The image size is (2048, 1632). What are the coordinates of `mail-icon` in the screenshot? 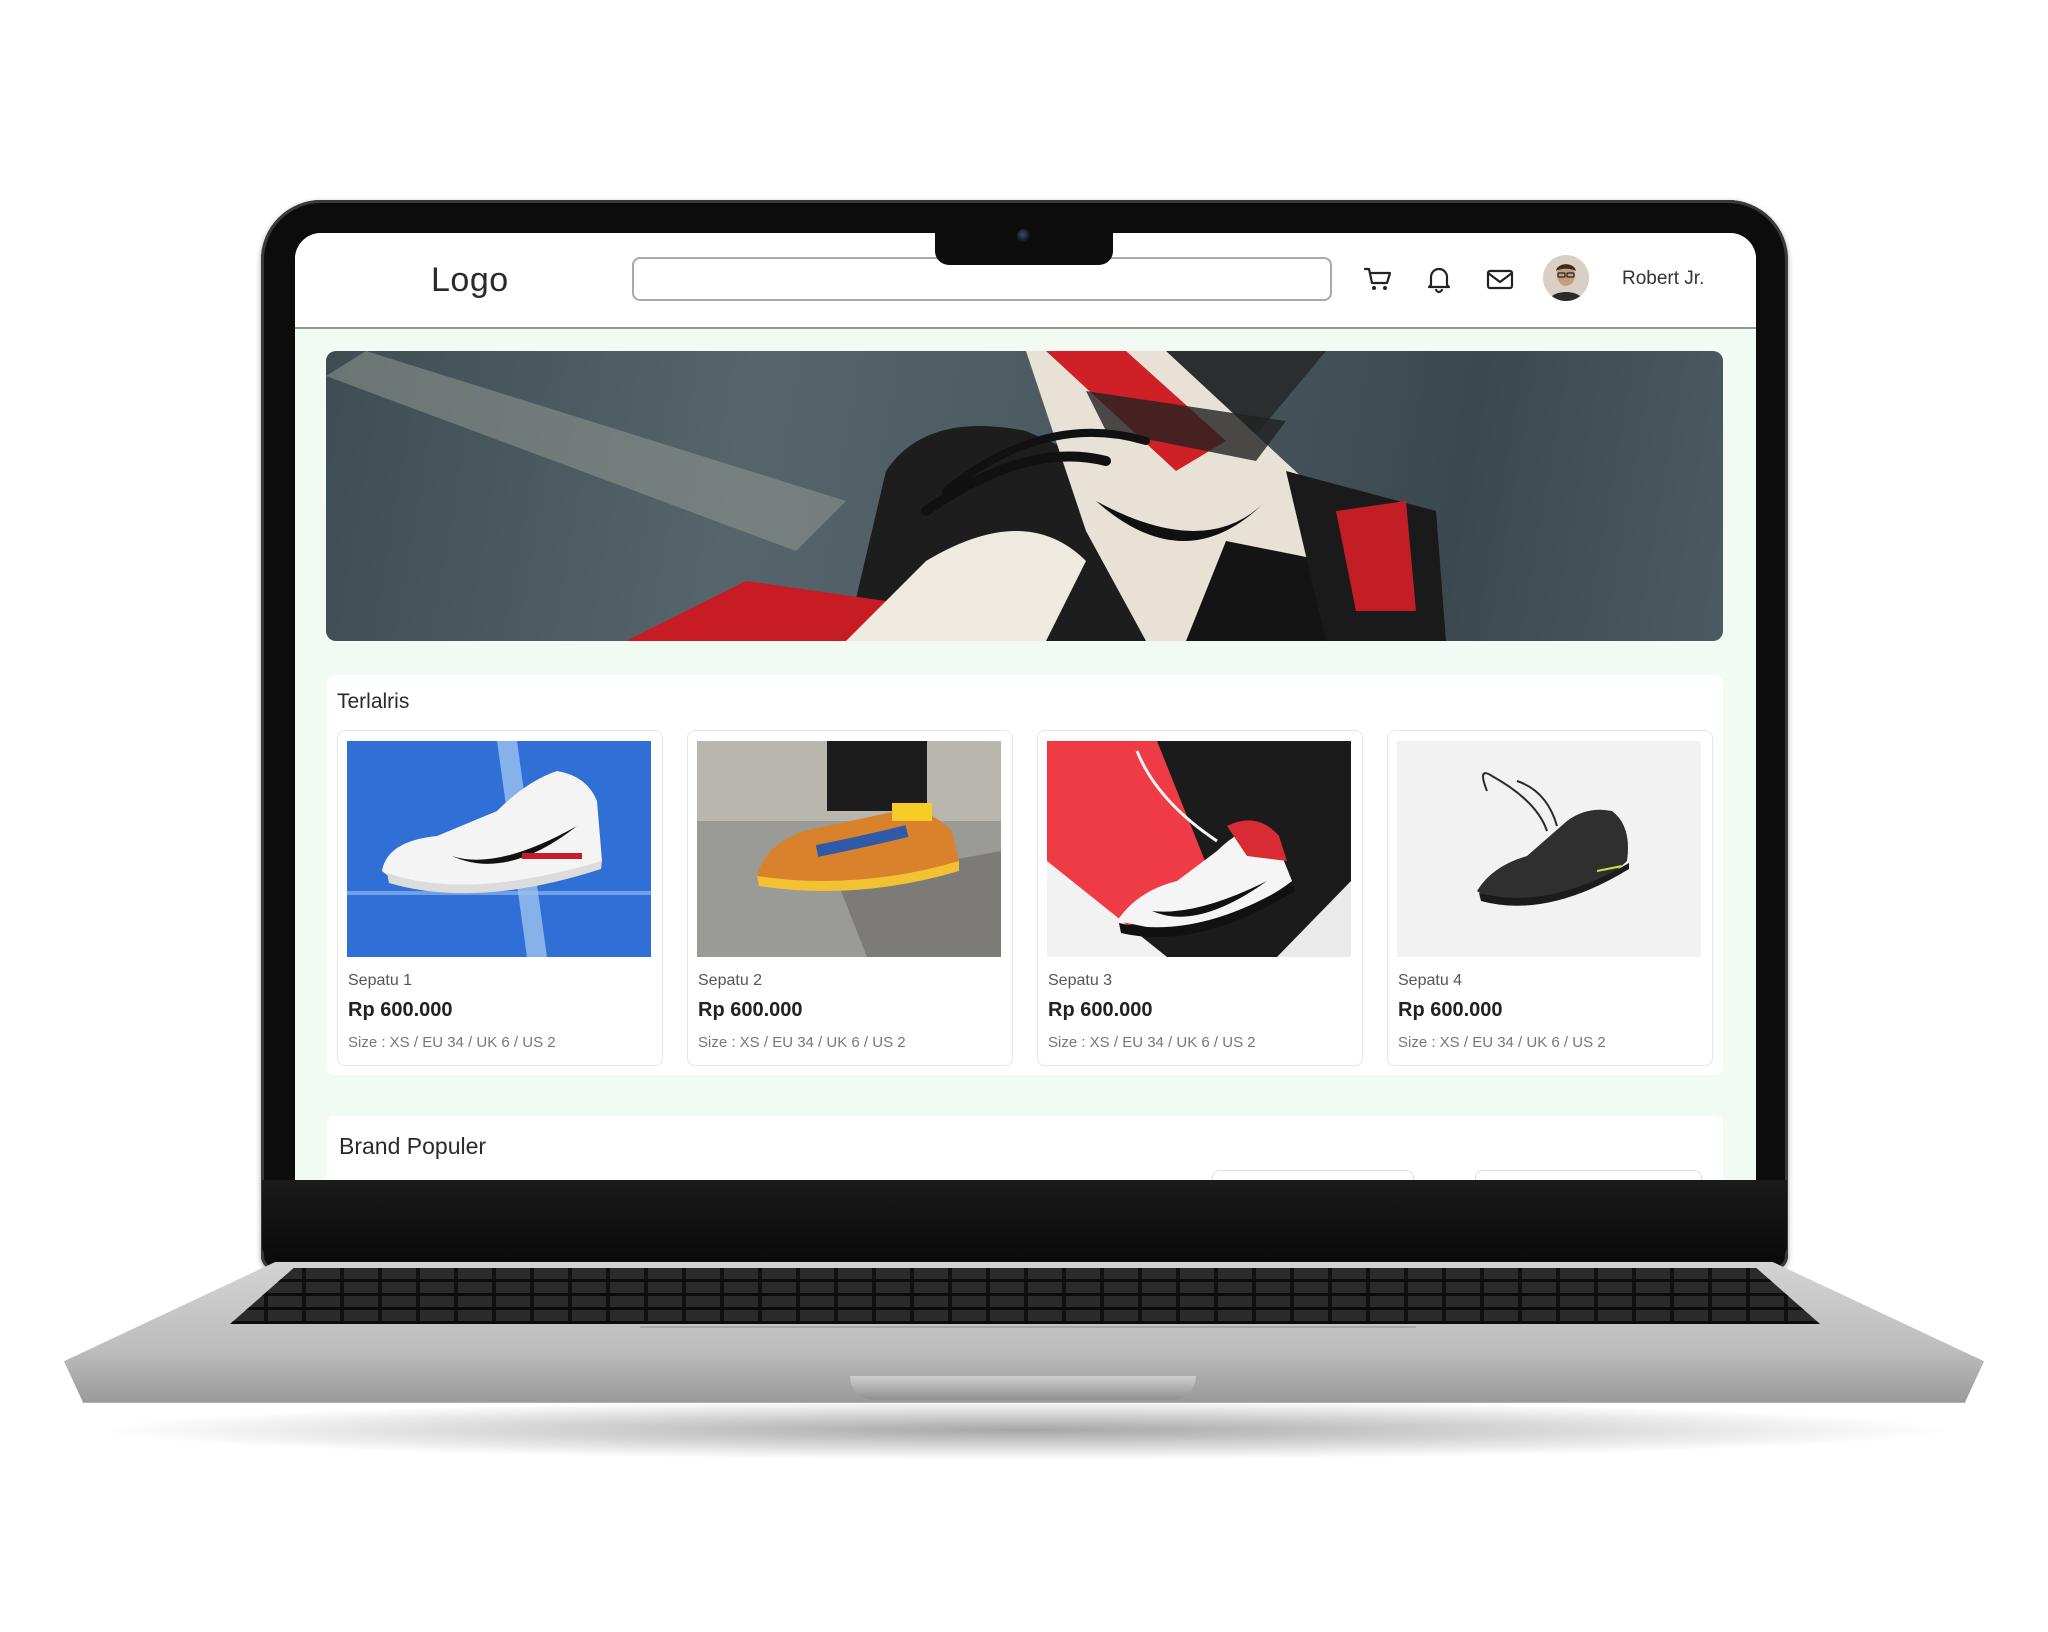 It's located at (1500, 279).